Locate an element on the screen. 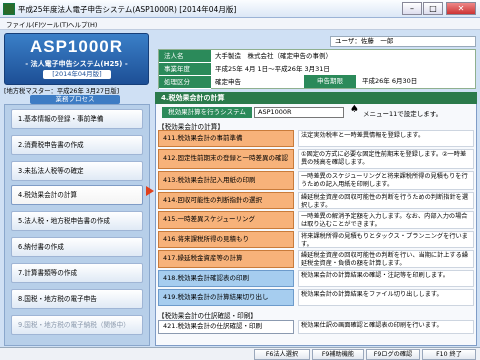 This screenshot has width=480, height=360. f6-corp-select-button: F6法人選択 is located at coordinates (282, 354).